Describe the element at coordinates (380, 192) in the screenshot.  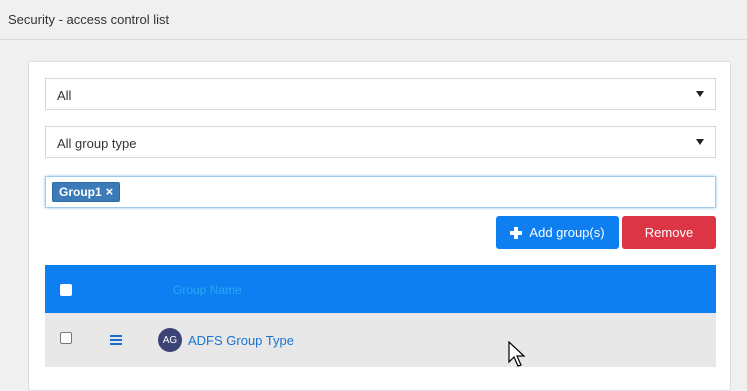
I see `group-tag-input: Group1 ×` at that location.